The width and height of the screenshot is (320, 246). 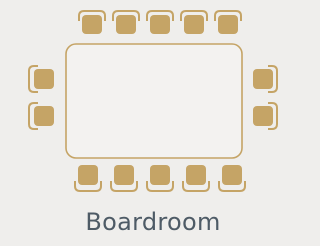 I want to click on layout-label: Boardroom, so click(x=153, y=222).